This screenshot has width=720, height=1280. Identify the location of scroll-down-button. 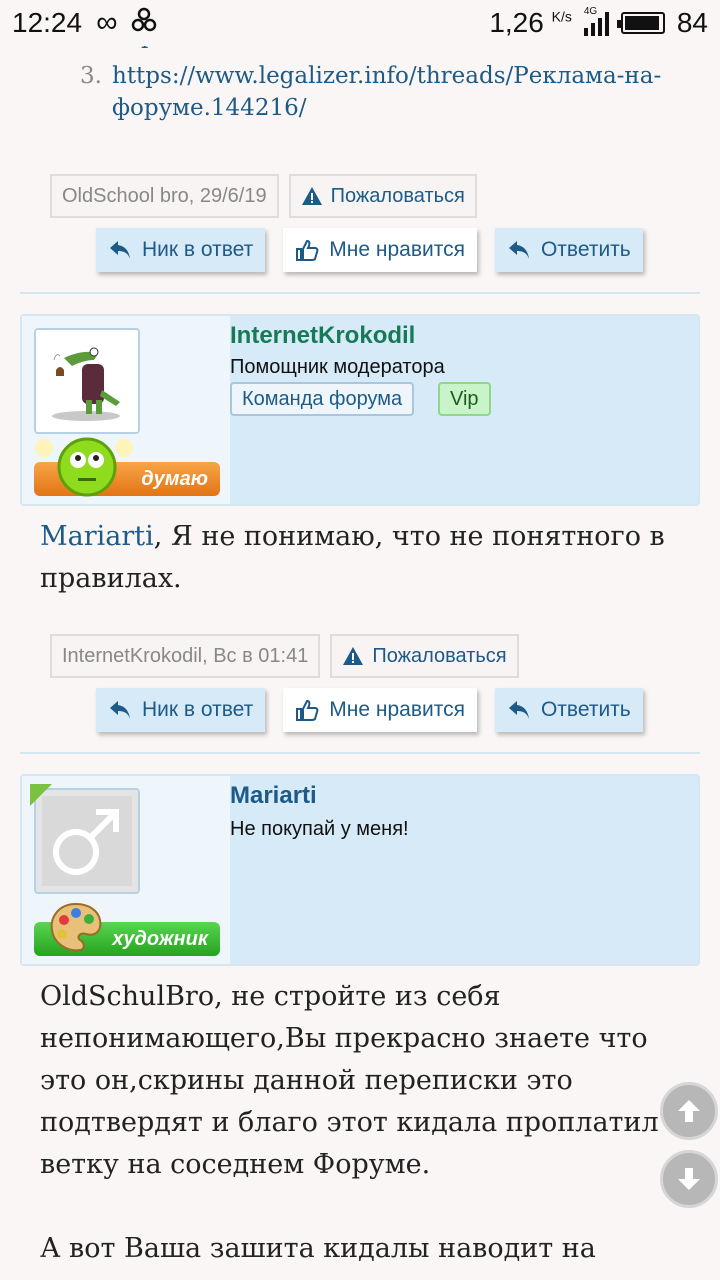
(689, 1179).